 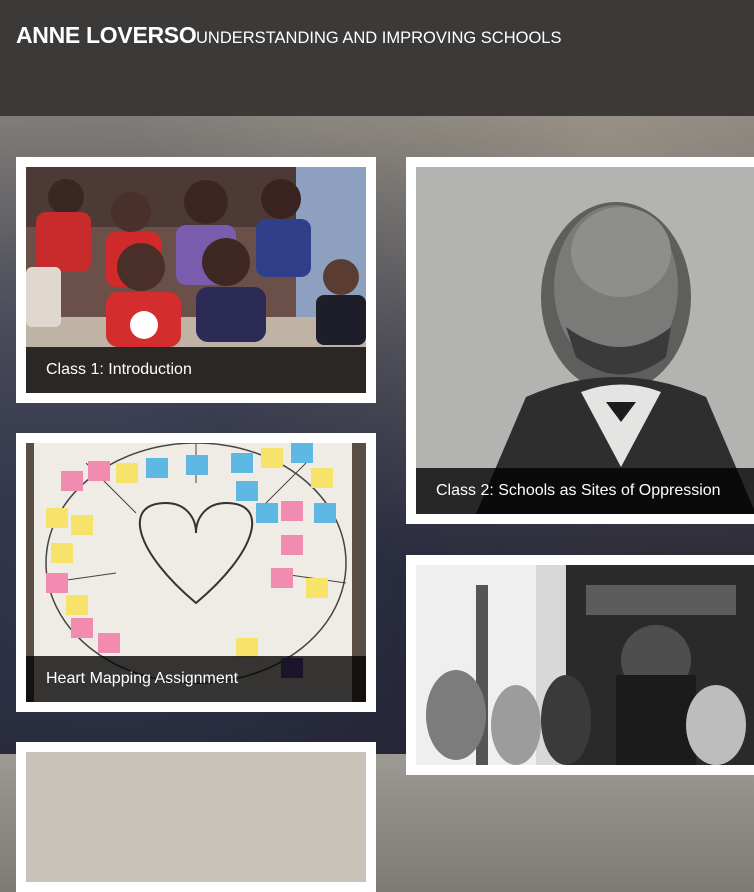 I want to click on historic-classroom-illustration, so click(x=585, y=665).